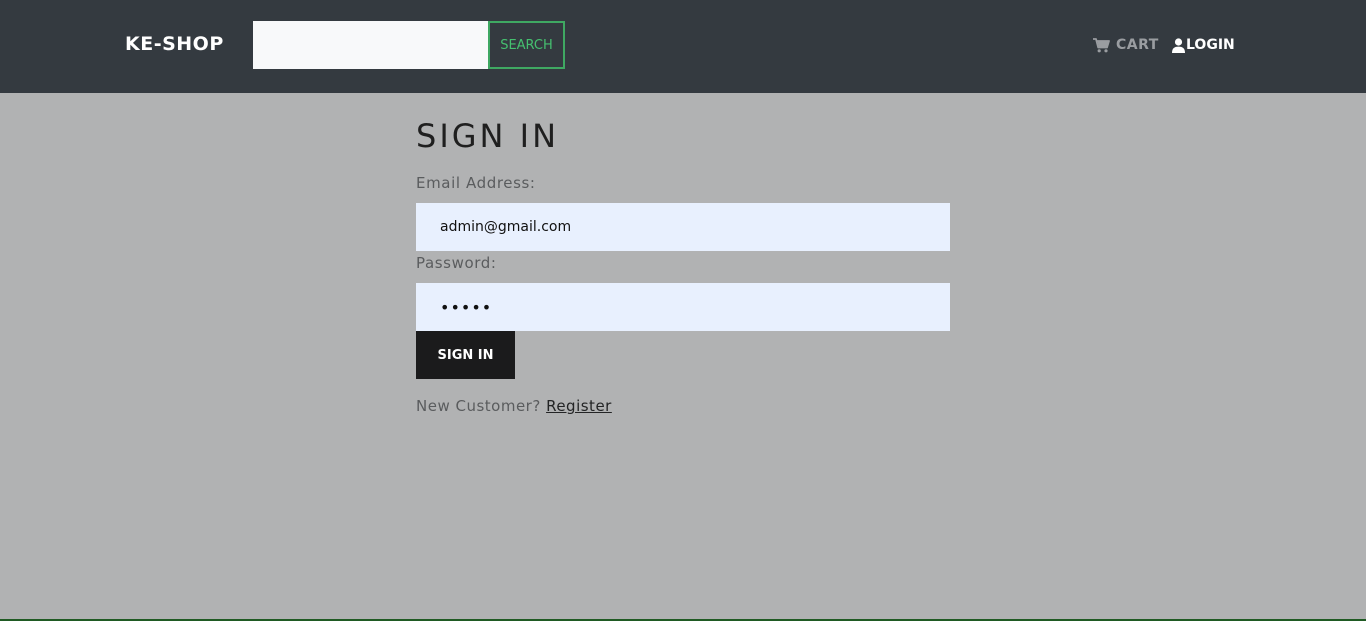 The height and width of the screenshot is (621, 1366). I want to click on page-title: SIGN IN, so click(488, 136).